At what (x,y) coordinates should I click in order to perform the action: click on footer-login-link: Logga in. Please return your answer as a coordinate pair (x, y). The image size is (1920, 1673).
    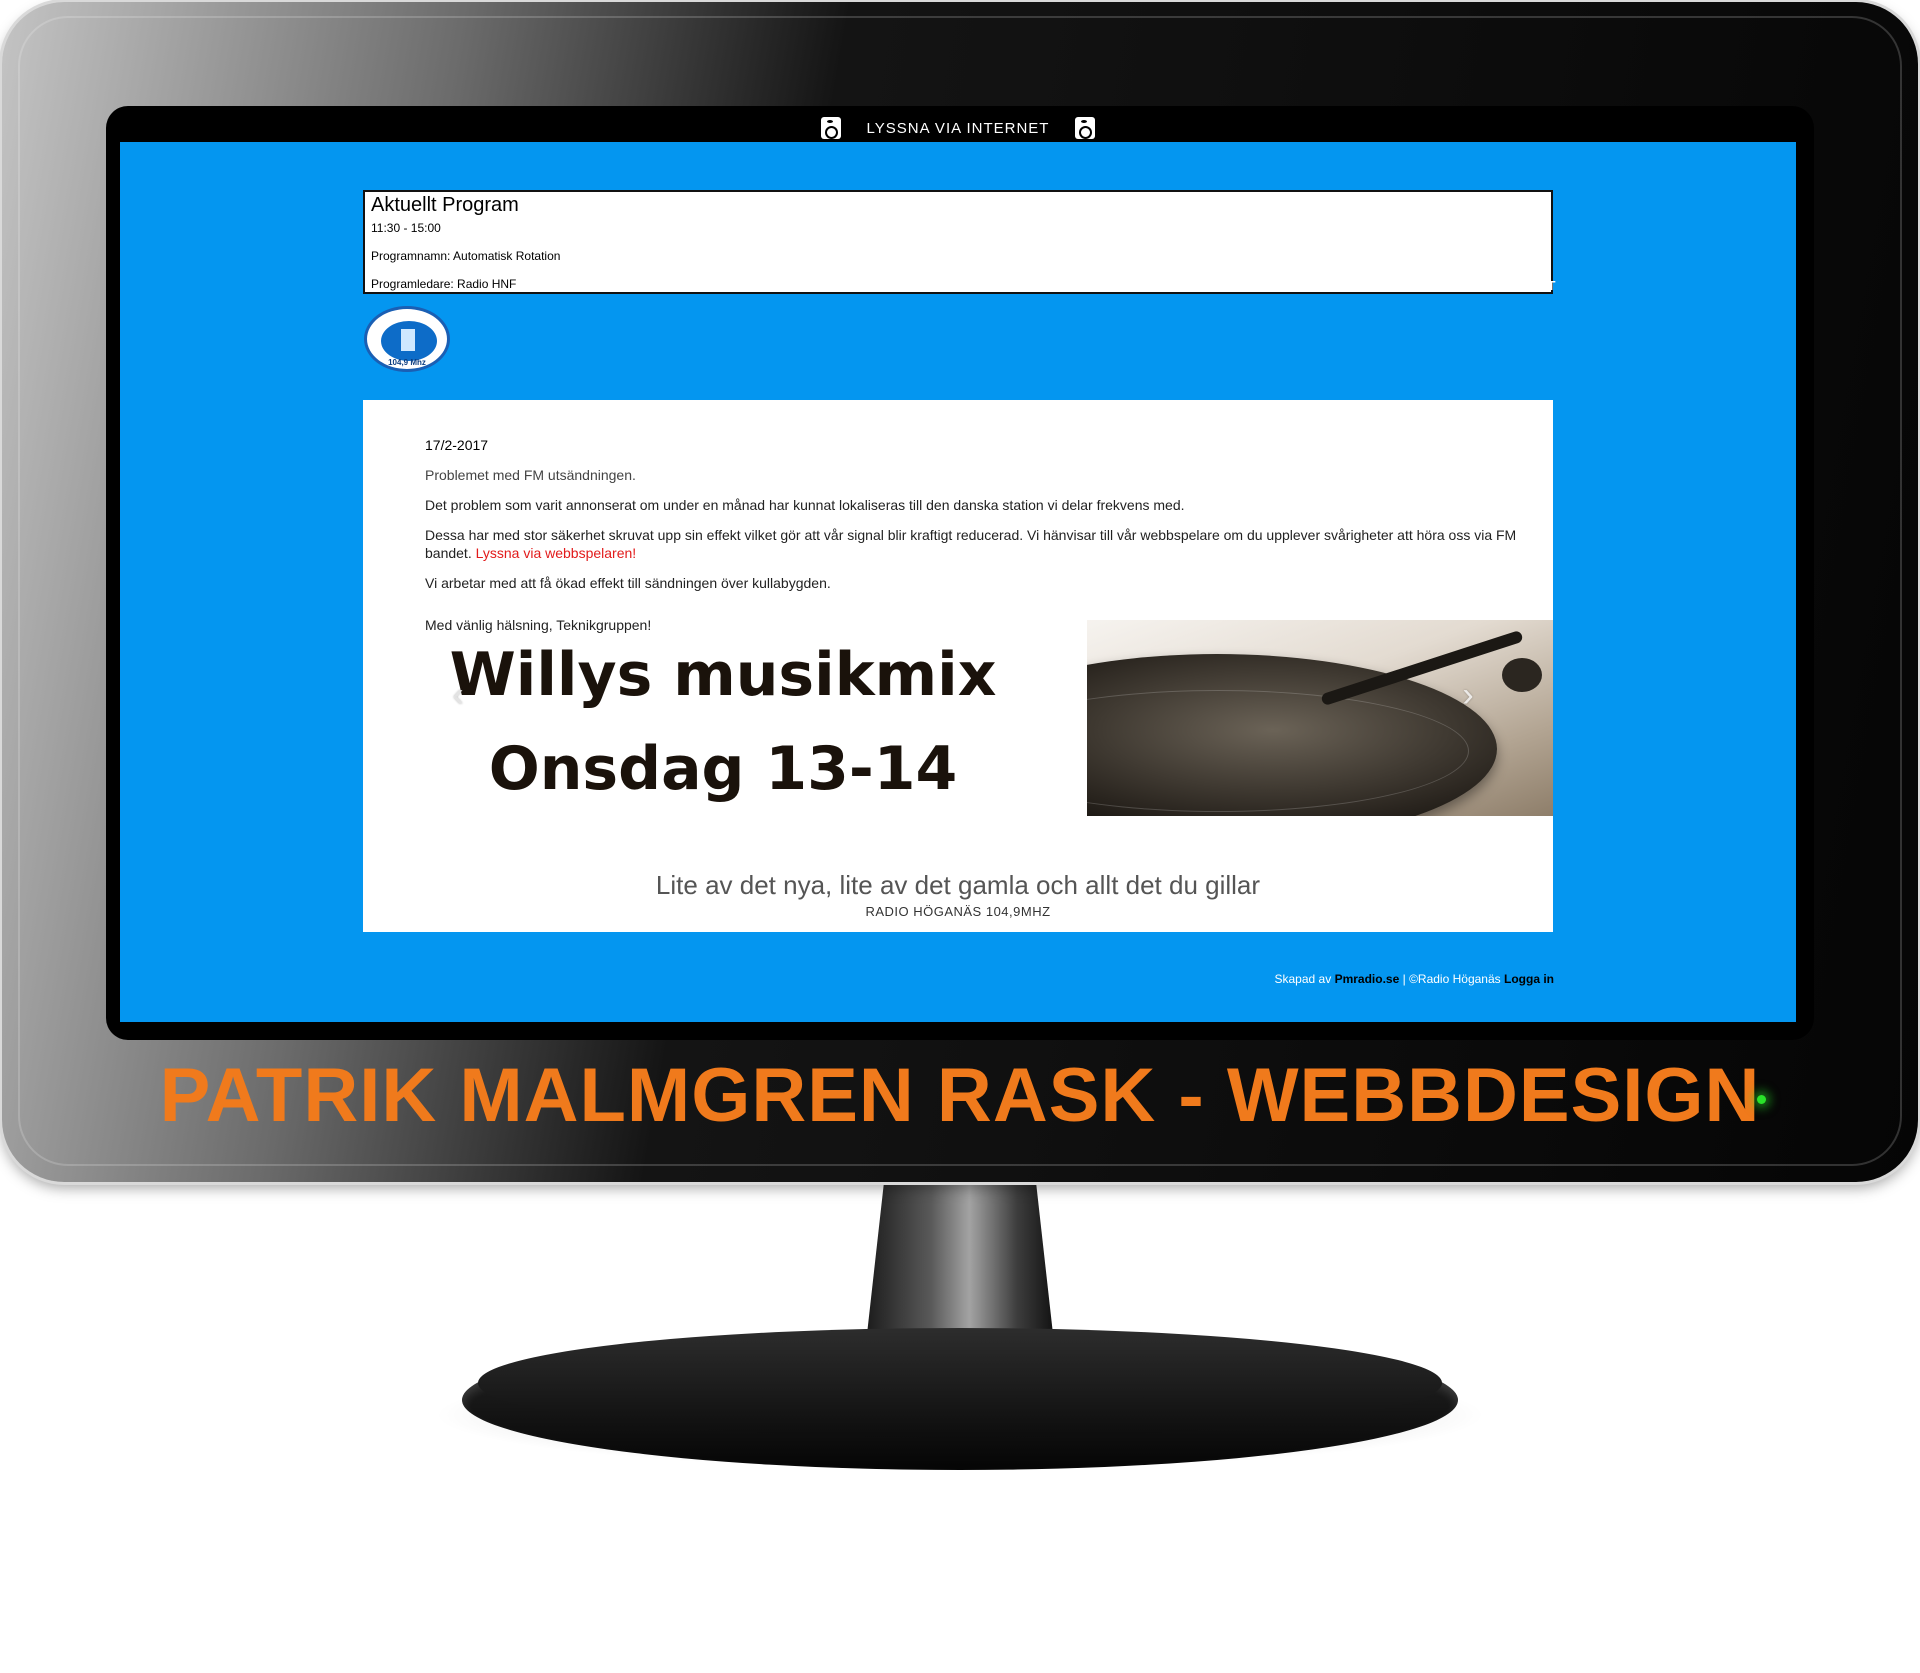
    Looking at the image, I should click on (1529, 979).